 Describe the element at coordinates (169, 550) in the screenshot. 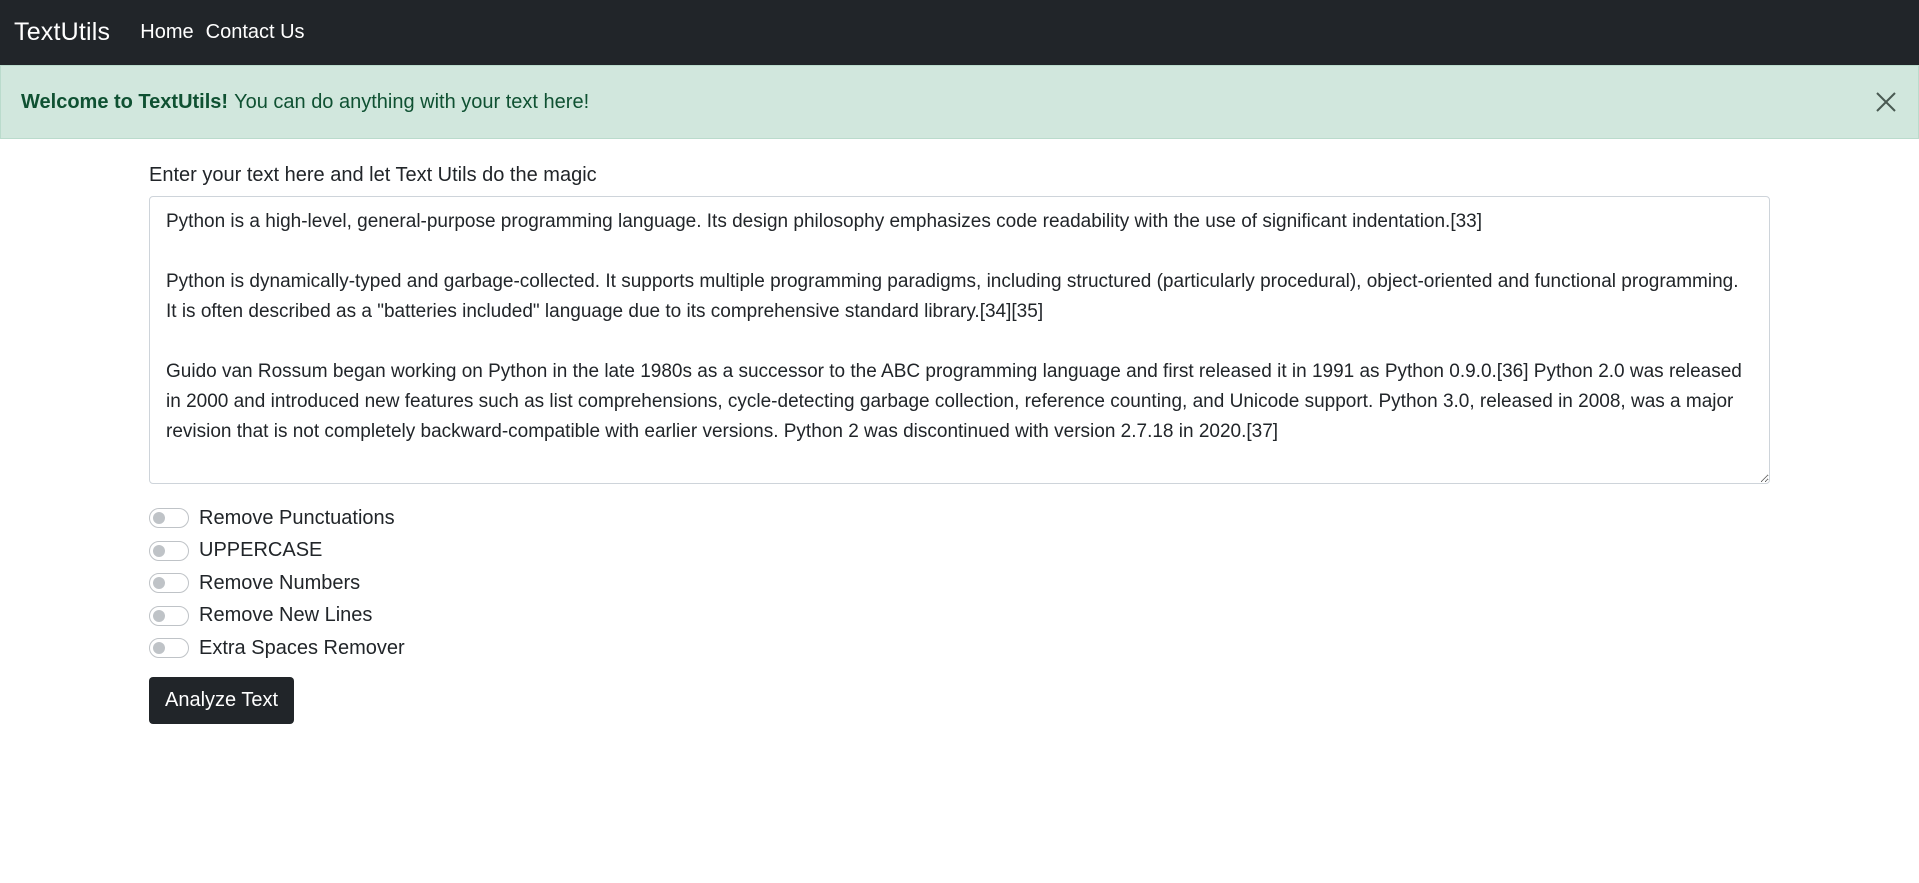

I see `toggle-uppercase` at that location.